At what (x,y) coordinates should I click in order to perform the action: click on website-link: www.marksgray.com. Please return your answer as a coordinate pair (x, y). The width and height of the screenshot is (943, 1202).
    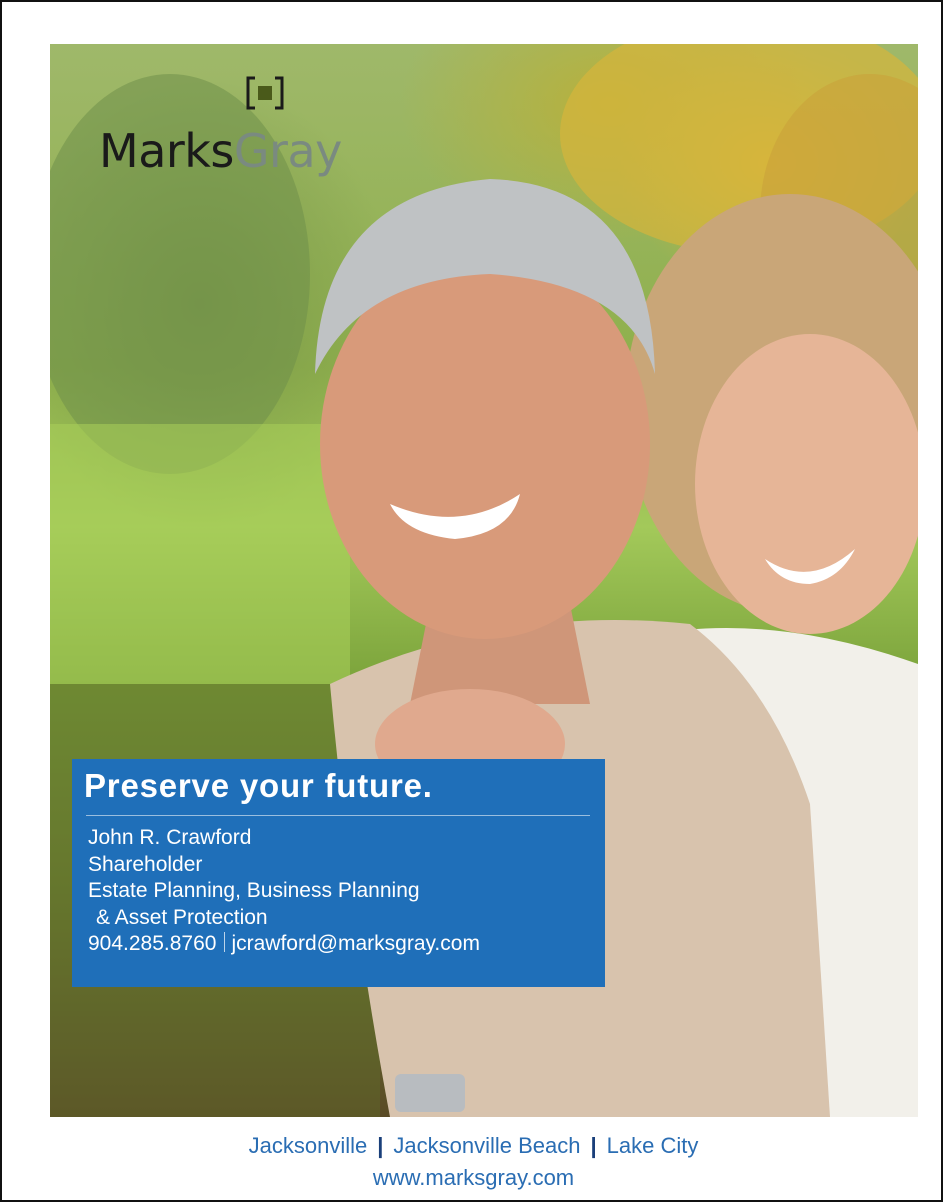
    Looking at the image, I should click on (472, 1178).